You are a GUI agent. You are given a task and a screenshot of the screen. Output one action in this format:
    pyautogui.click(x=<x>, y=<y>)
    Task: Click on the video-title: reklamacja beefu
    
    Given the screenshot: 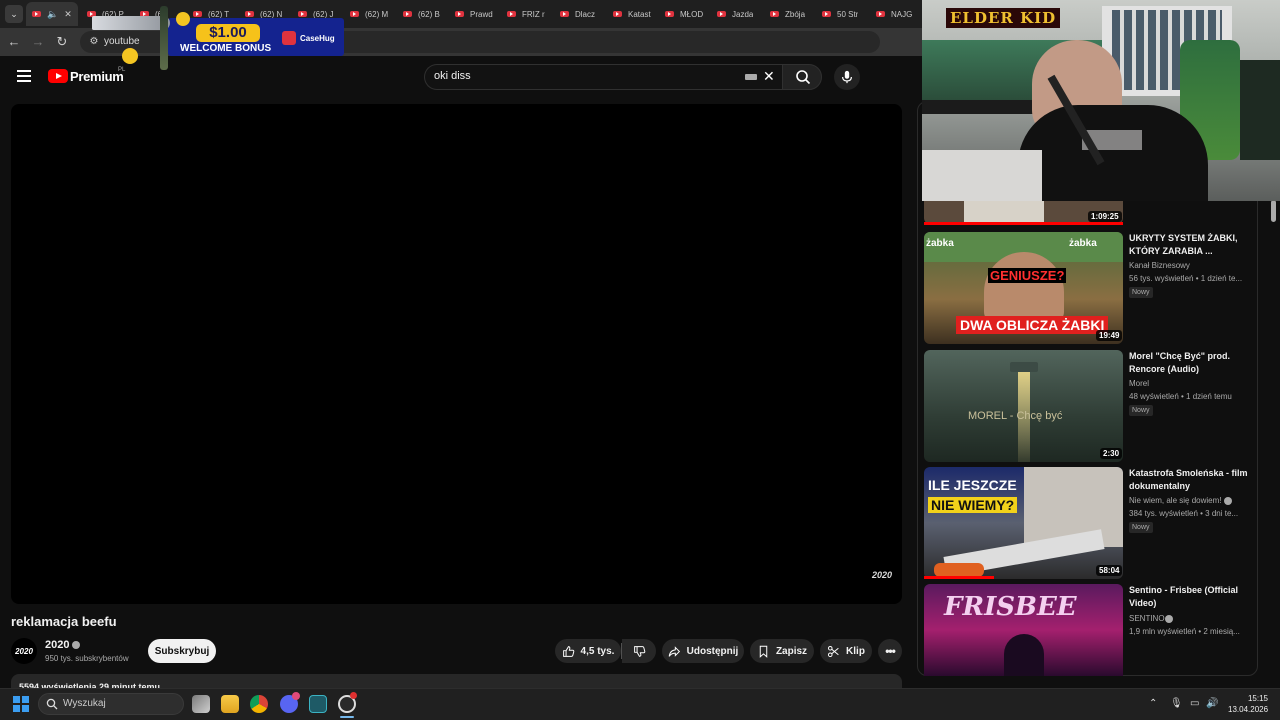 What is the action you would take?
    pyautogui.click(x=64, y=621)
    